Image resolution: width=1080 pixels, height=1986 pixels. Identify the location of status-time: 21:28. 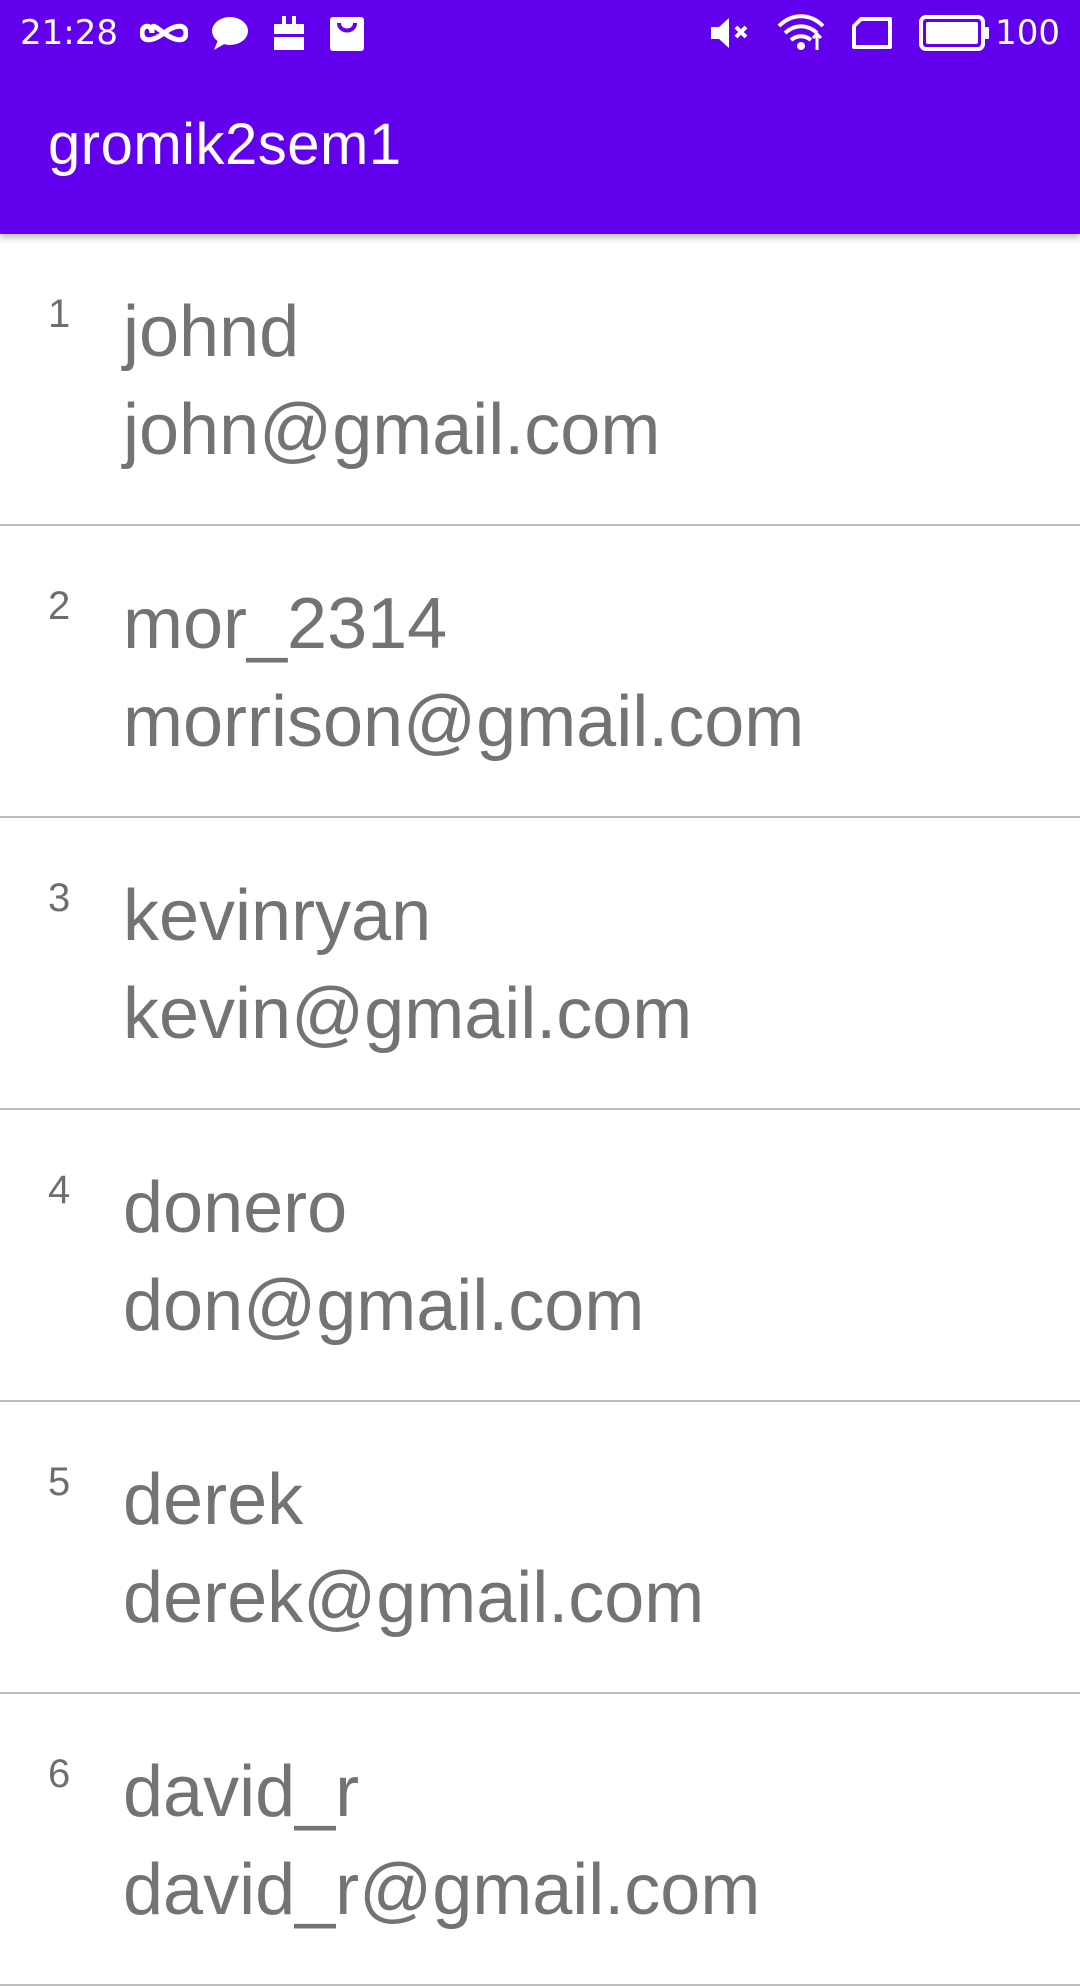
(69, 33).